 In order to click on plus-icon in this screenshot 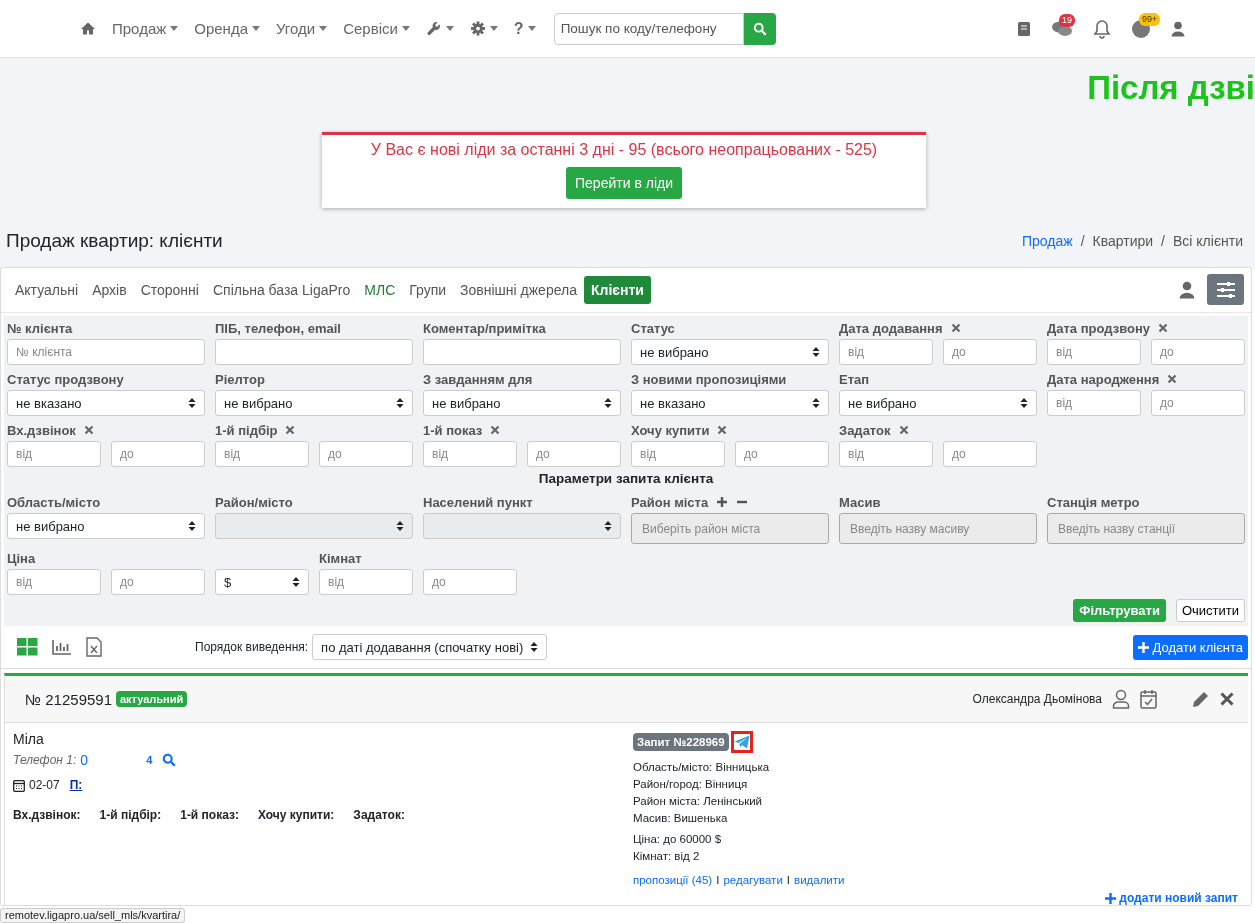, I will do `click(1111, 898)`.